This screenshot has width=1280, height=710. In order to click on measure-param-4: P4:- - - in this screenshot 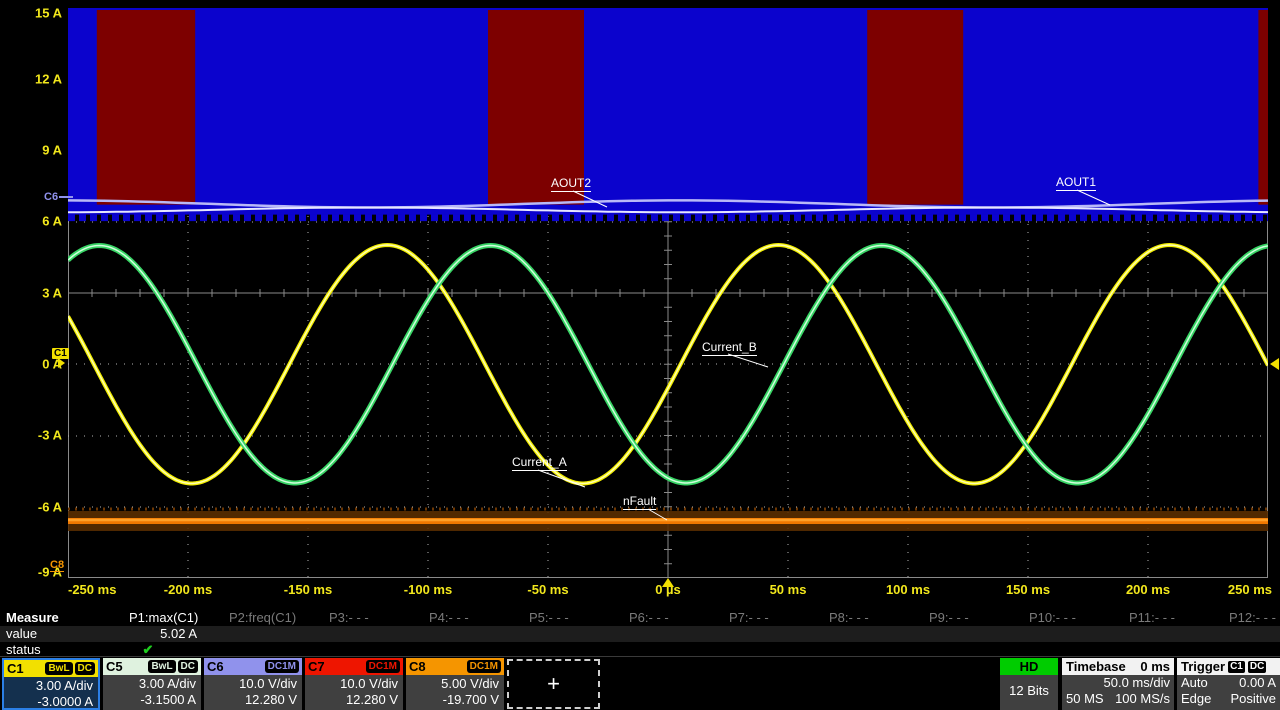, I will do `click(455, 618)`.